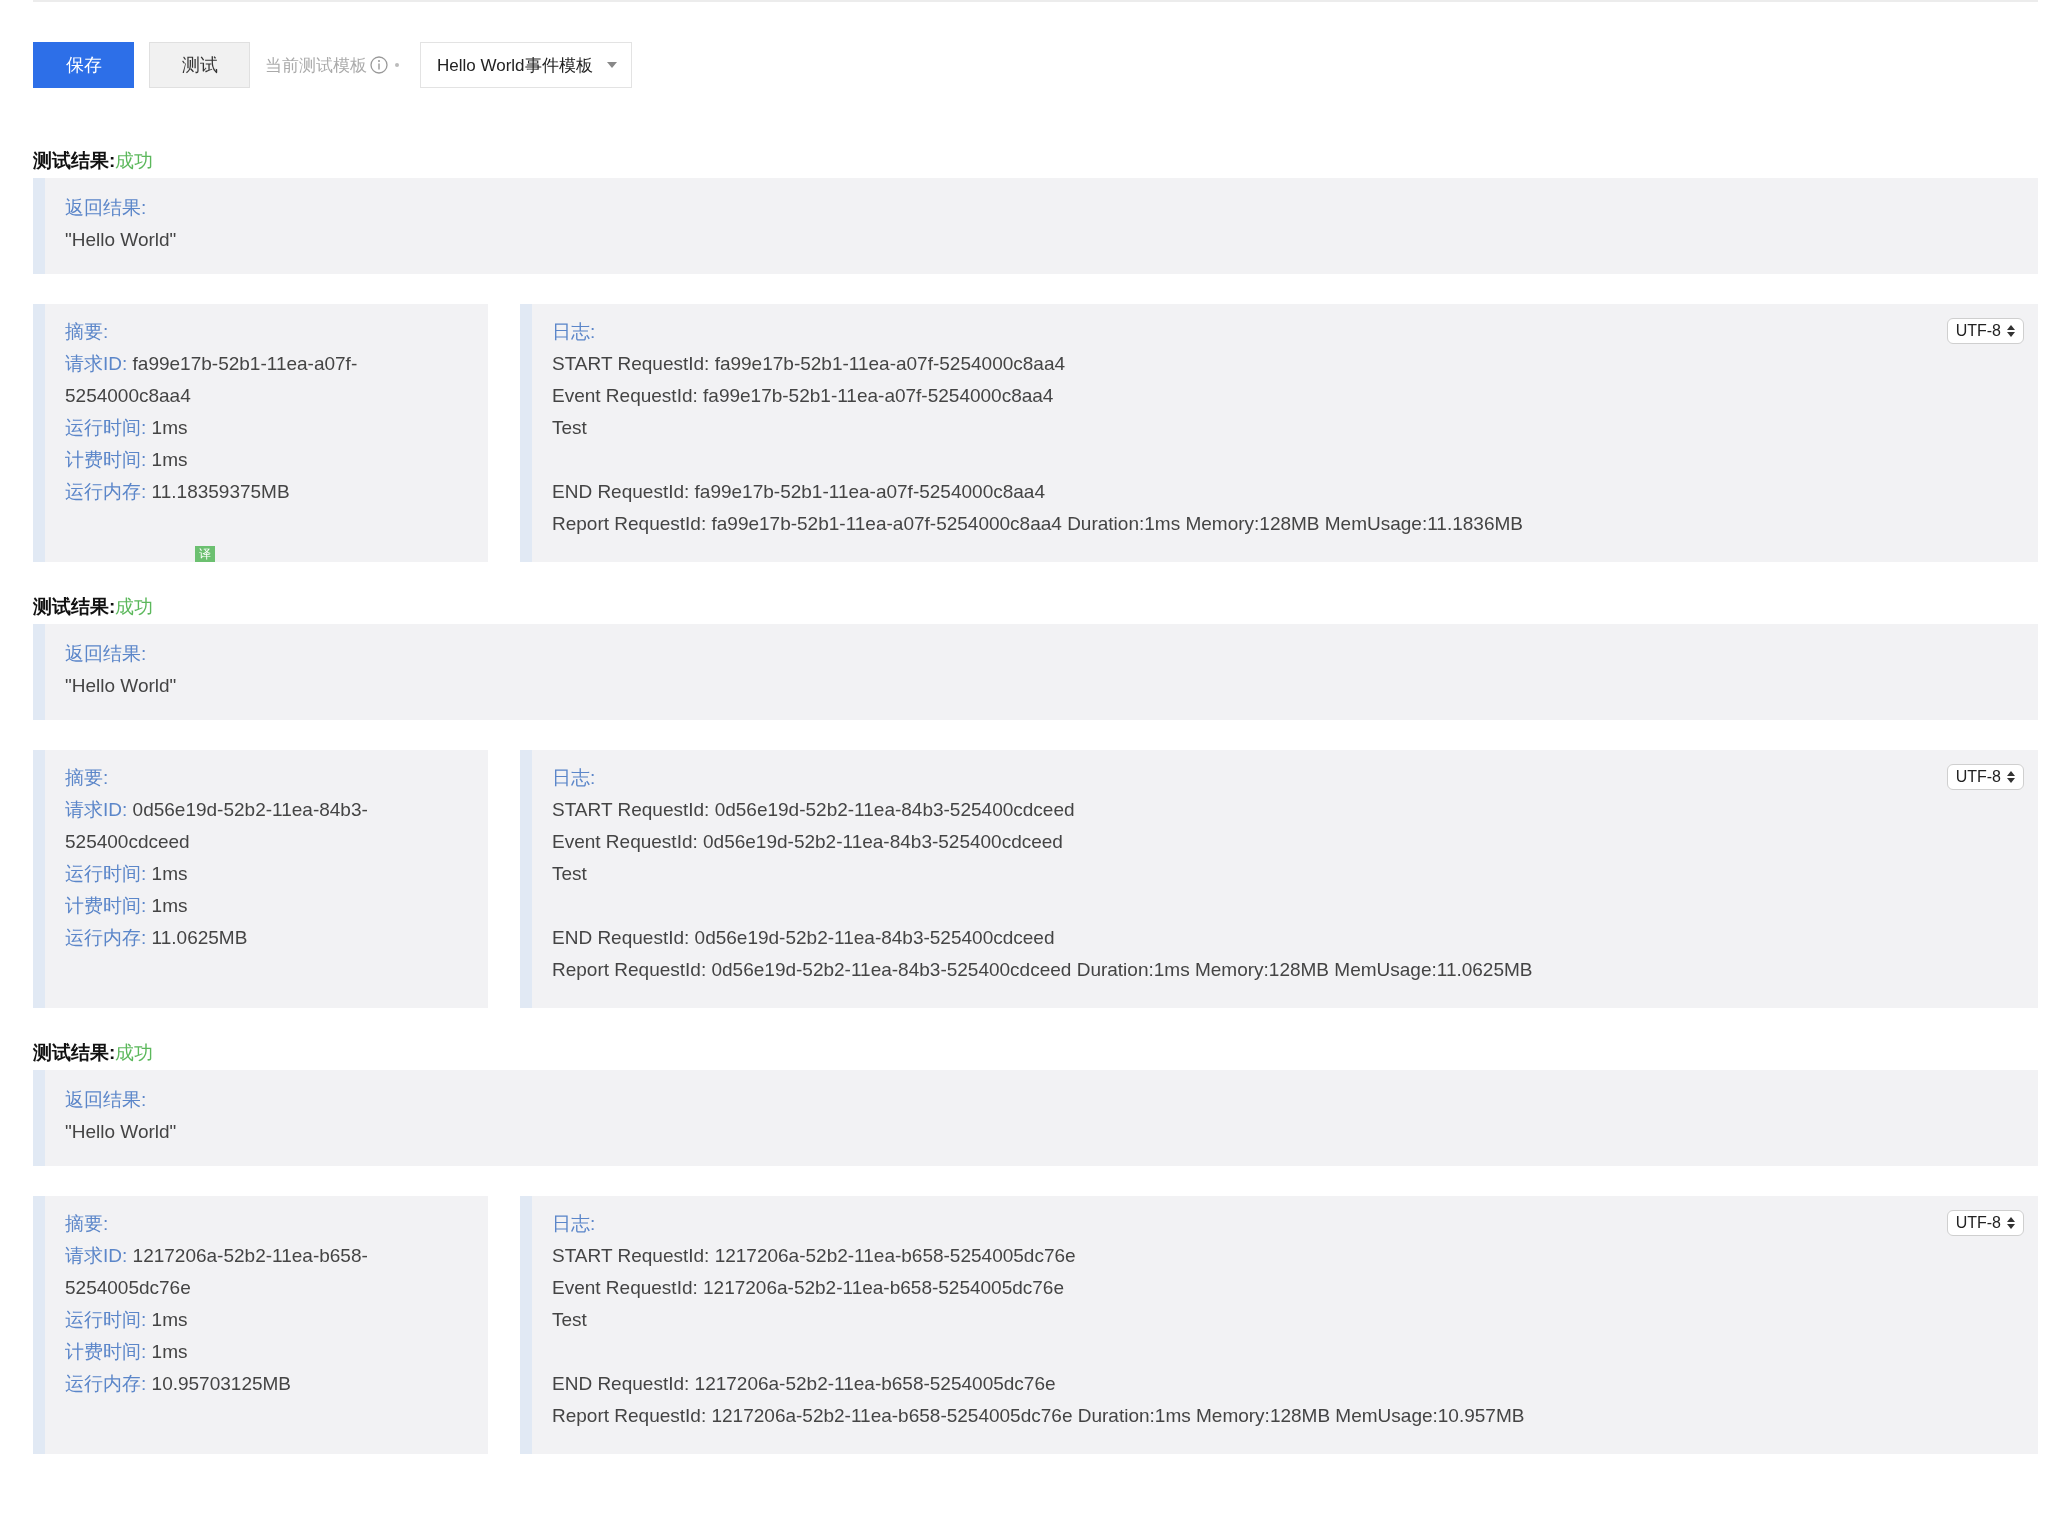 Image resolution: width=2072 pixels, height=1518 pixels. I want to click on summary-row-text: 请求ID: 1217206a-52b2-11ea-b658-5254005dc76e, so click(217, 1272).